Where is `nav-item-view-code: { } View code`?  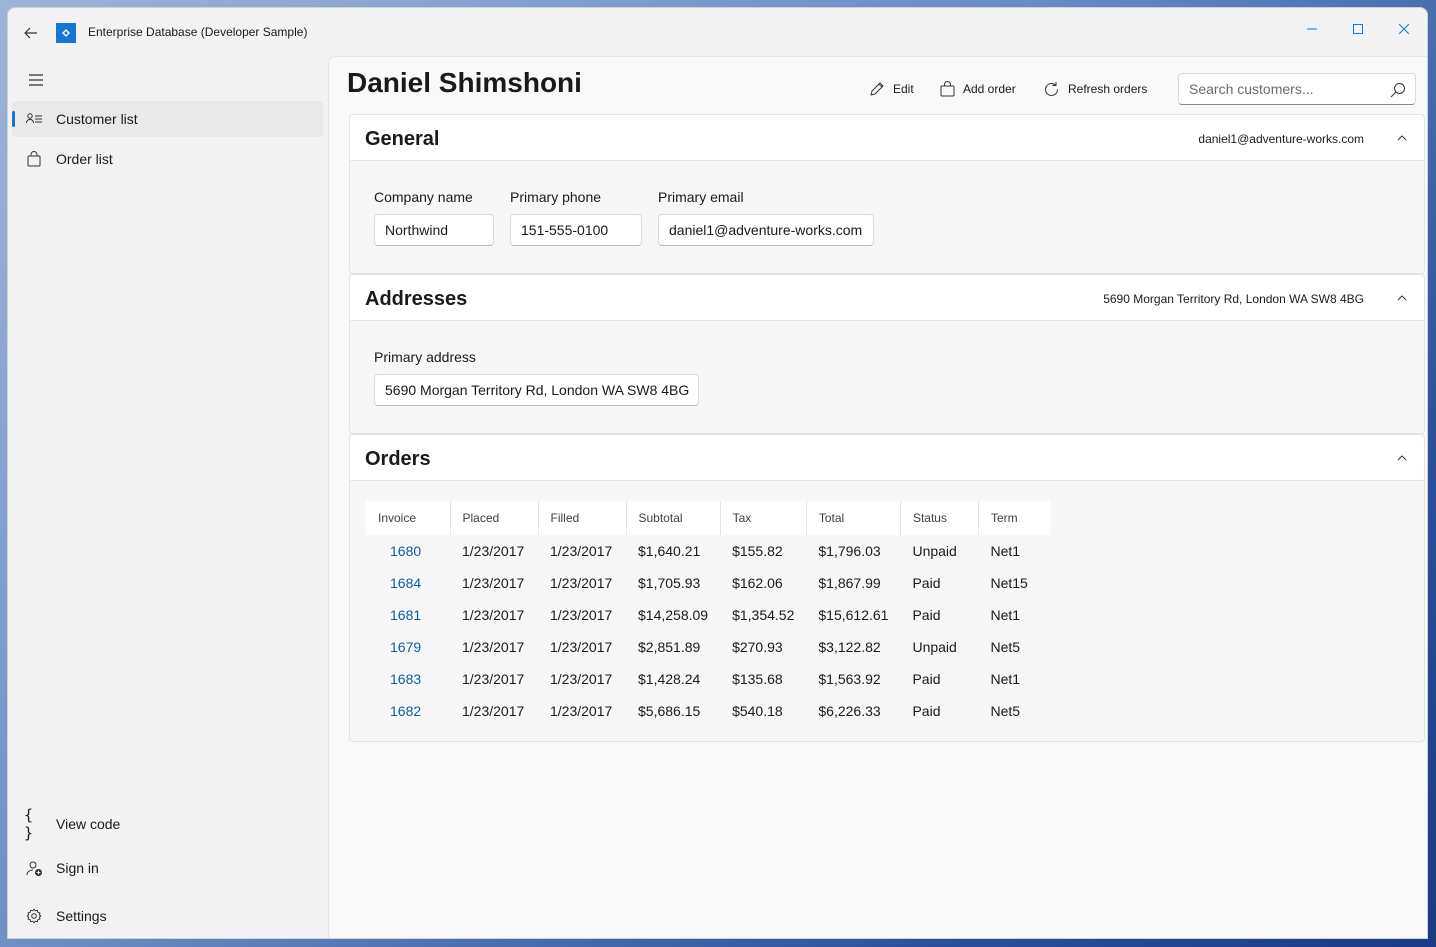
nav-item-view-code: { } View code is located at coordinates (167, 824).